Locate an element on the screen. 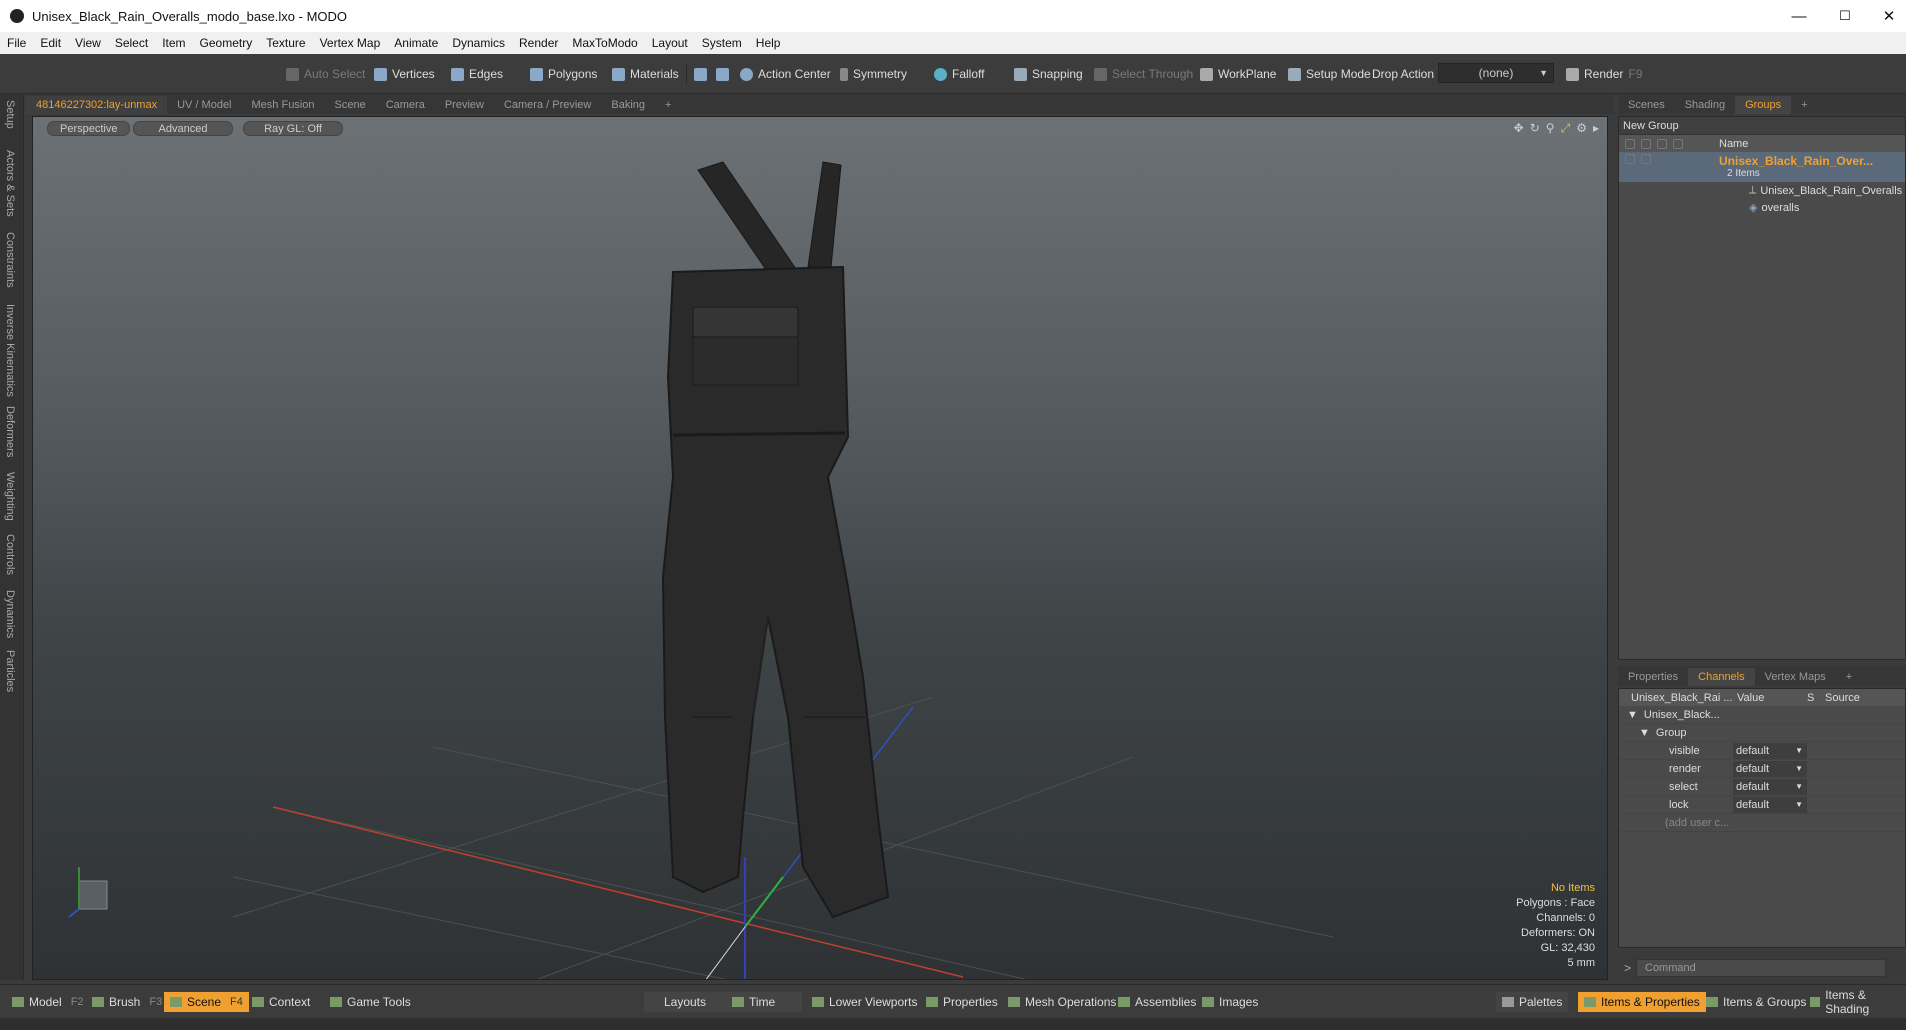  tab-uv-model: UV / Model is located at coordinates (204, 105).